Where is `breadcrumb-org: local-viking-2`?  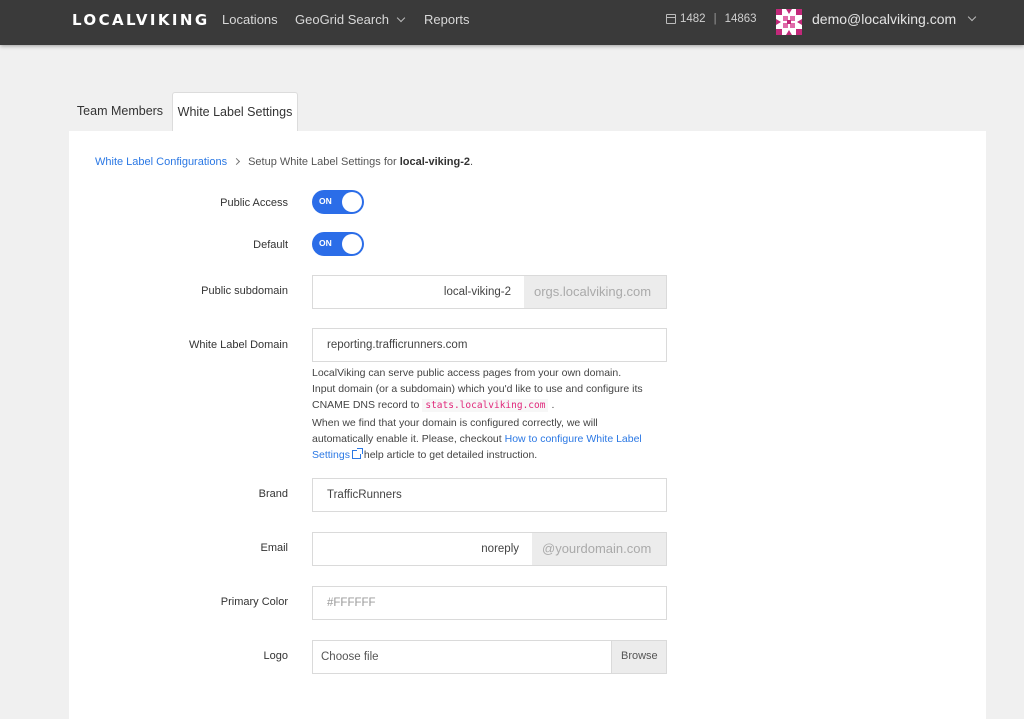
breadcrumb-org: local-viking-2 is located at coordinates (435, 162).